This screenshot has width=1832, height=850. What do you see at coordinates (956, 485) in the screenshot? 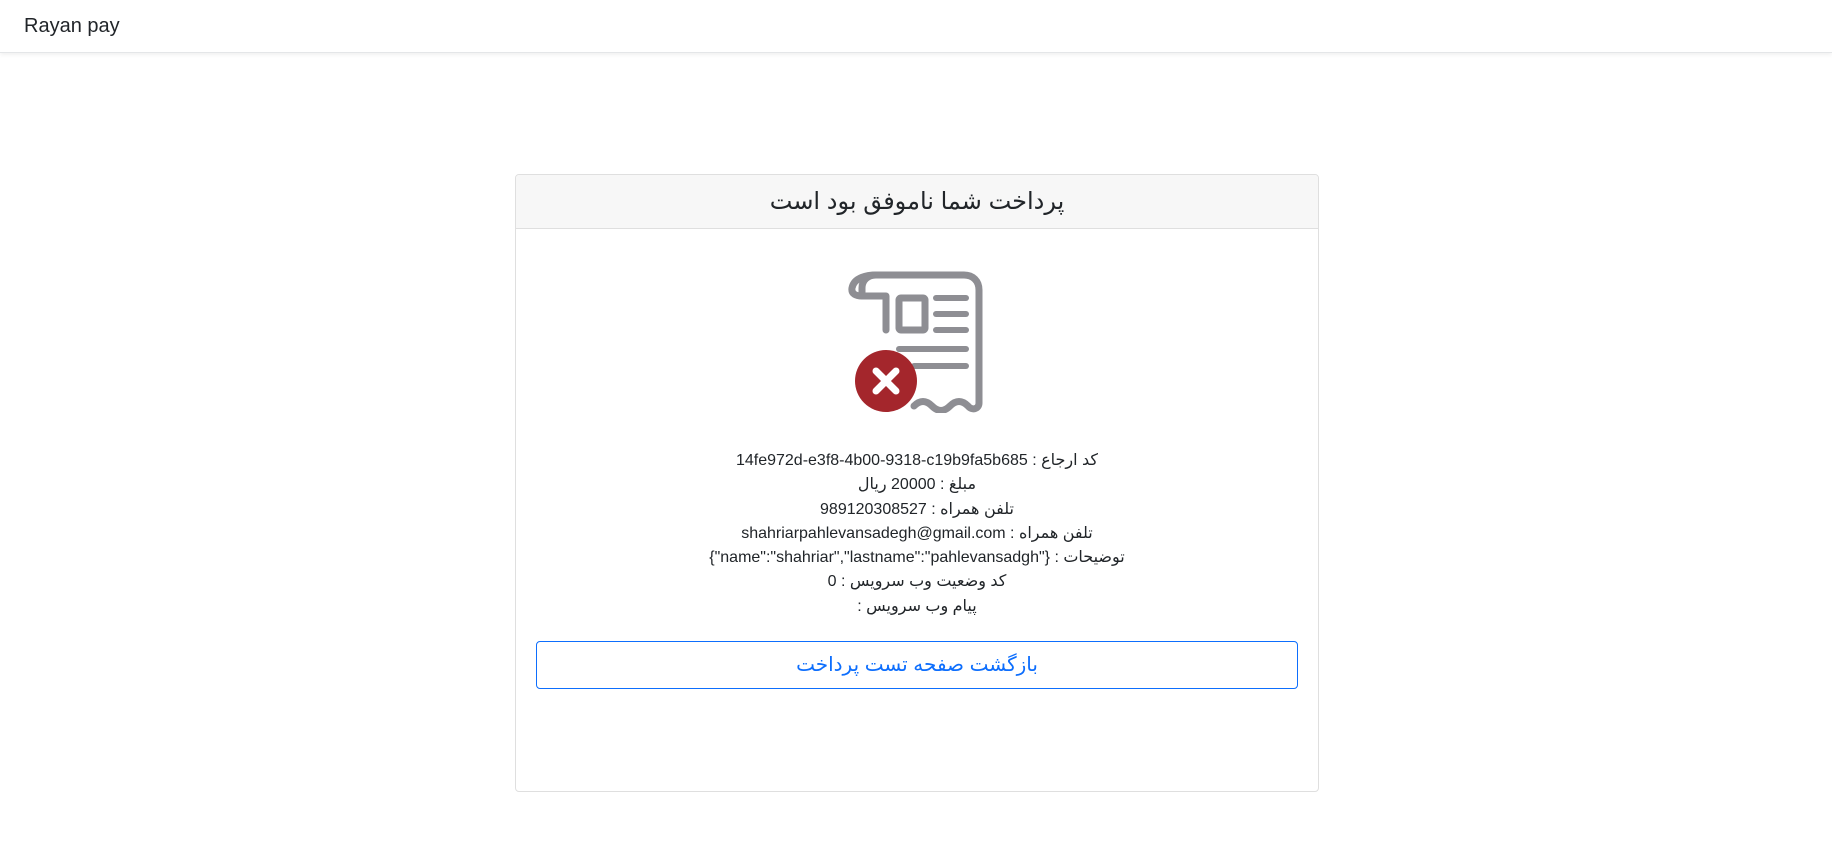
I see `detail-label: مبلغ :` at bounding box center [956, 485].